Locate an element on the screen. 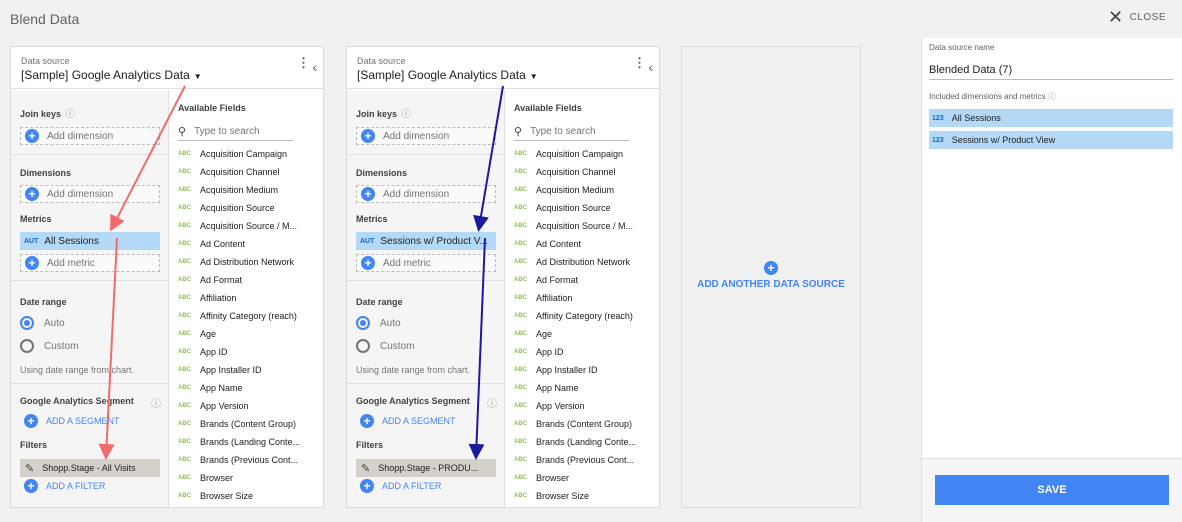 This screenshot has height=522, width=1182. included-item: 123 All Sessions is located at coordinates (1051, 118).